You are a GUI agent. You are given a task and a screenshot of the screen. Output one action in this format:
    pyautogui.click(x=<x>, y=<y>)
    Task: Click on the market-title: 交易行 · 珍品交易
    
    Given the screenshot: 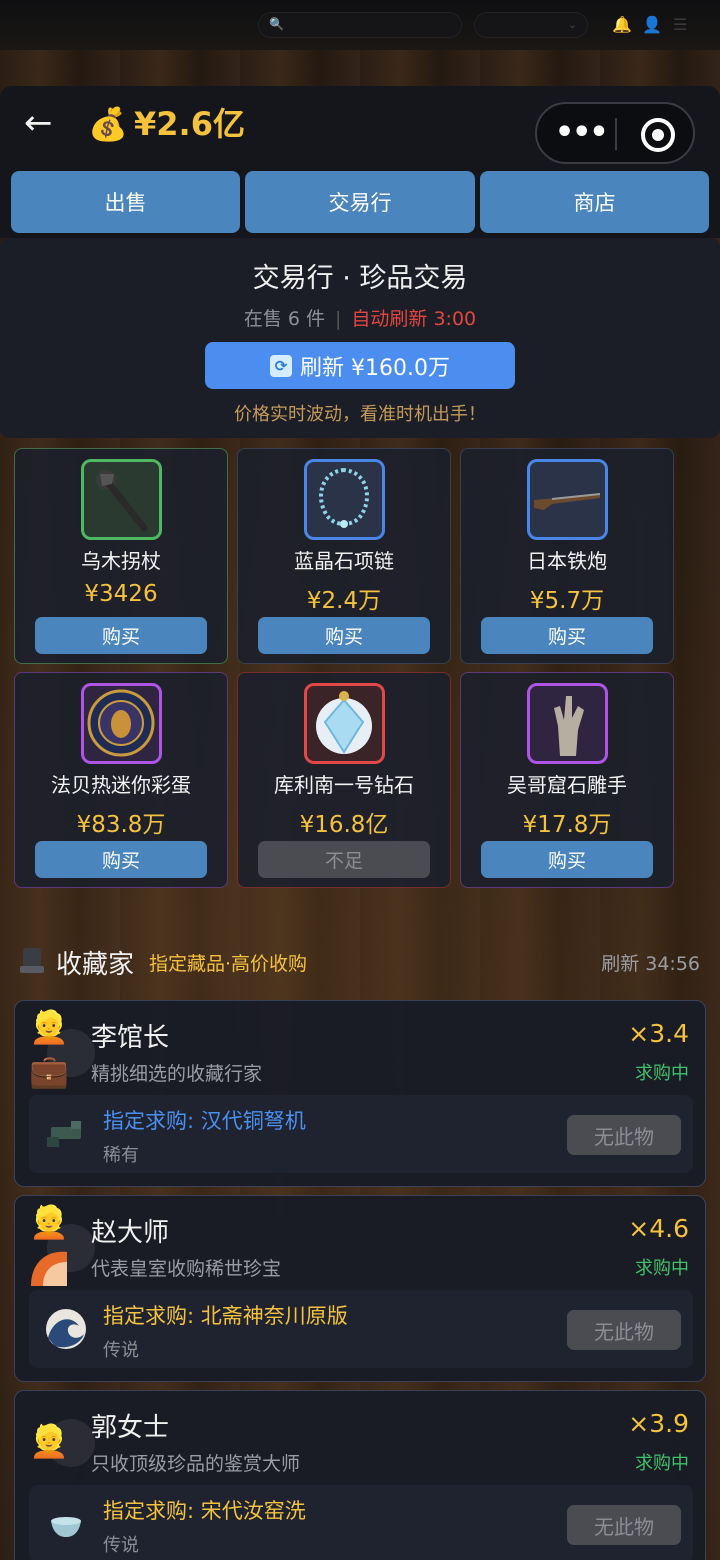 What is the action you would take?
    pyautogui.click(x=360, y=278)
    